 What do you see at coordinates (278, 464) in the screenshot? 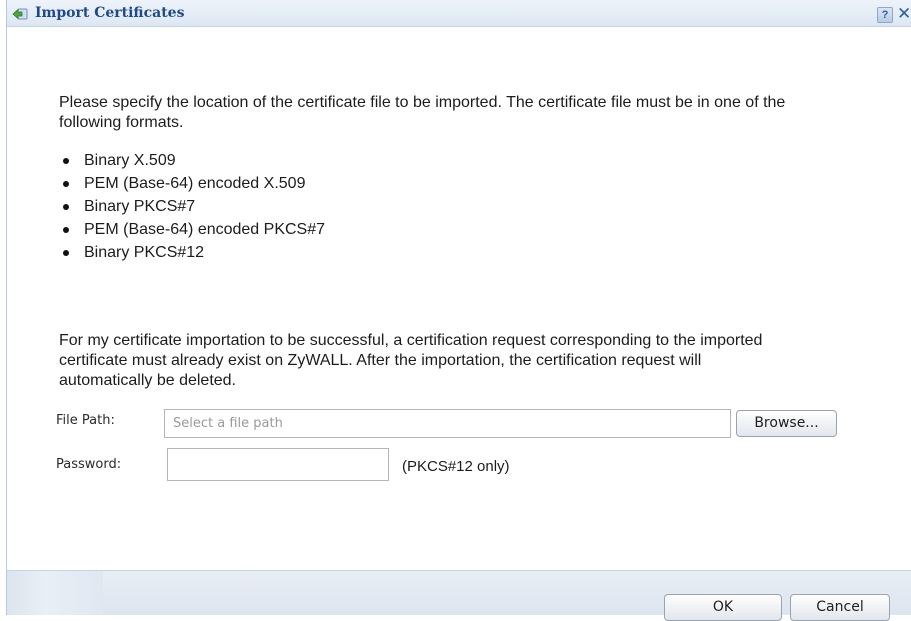
I see `password-input` at bounding box center [278, 464].